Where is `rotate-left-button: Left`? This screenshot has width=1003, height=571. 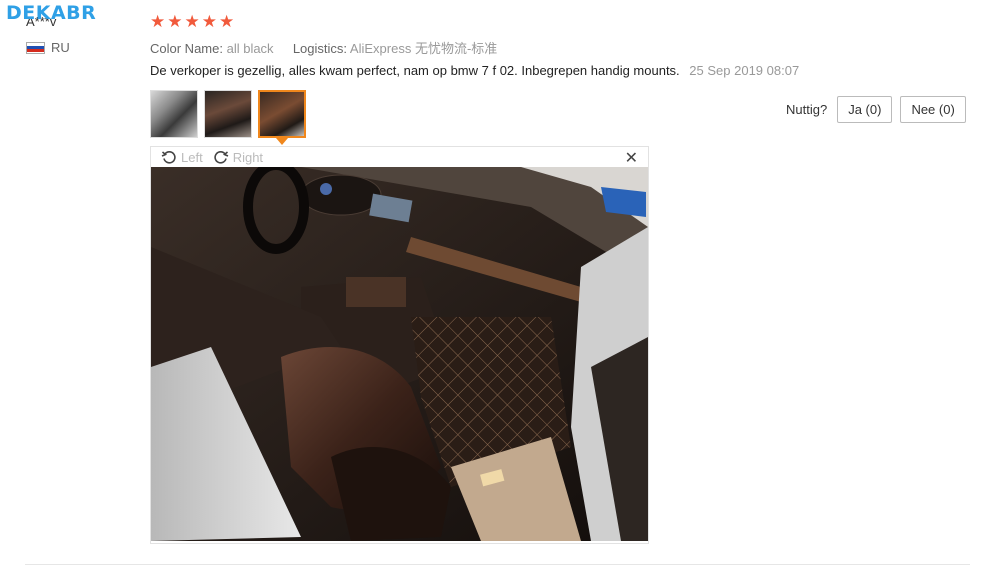 rotate-left-button: Left is located at coordinates (182, 157).